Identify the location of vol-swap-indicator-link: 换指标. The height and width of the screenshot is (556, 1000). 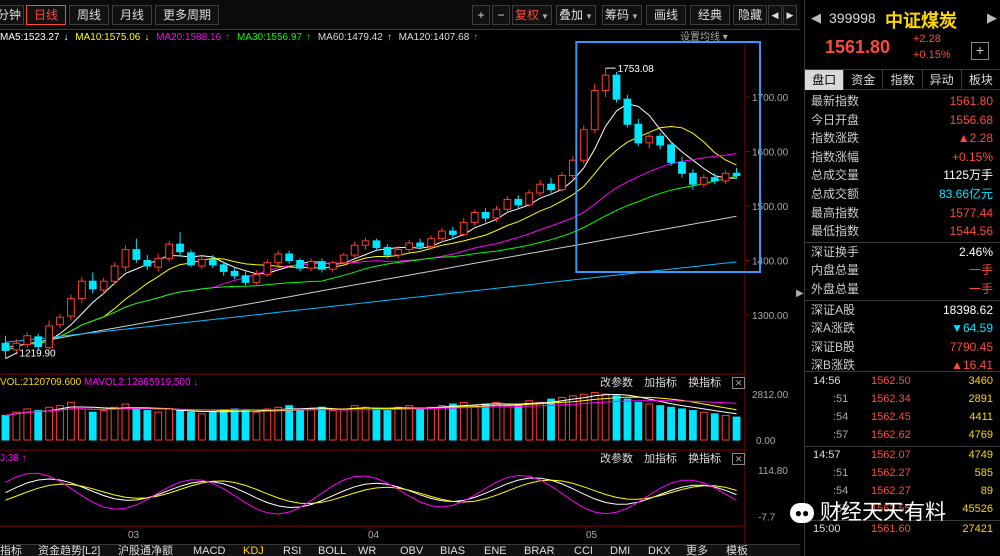
(704, 383).